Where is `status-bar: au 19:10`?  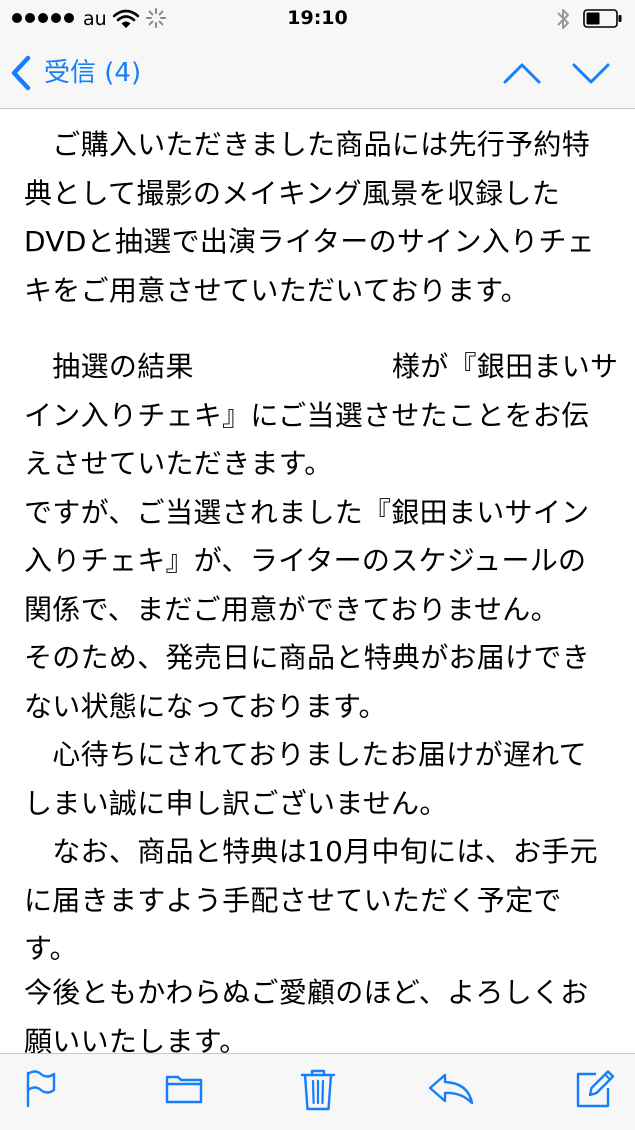 status-bar: au 19:10 is located at coordinates (317, 19).